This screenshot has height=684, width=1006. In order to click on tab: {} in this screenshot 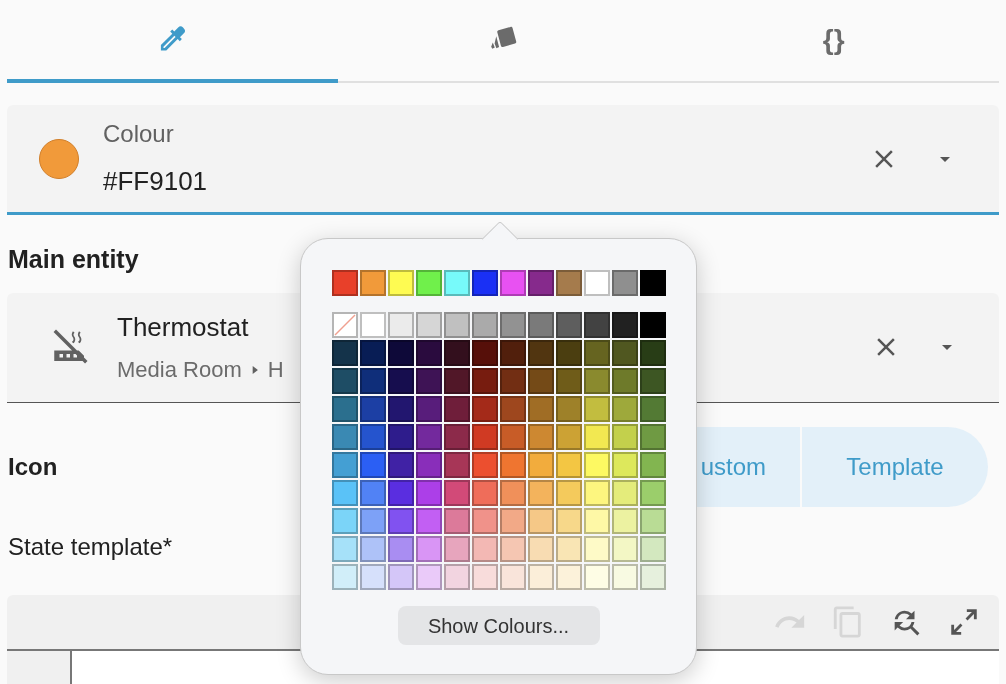, I will do `click(833, 41)`.